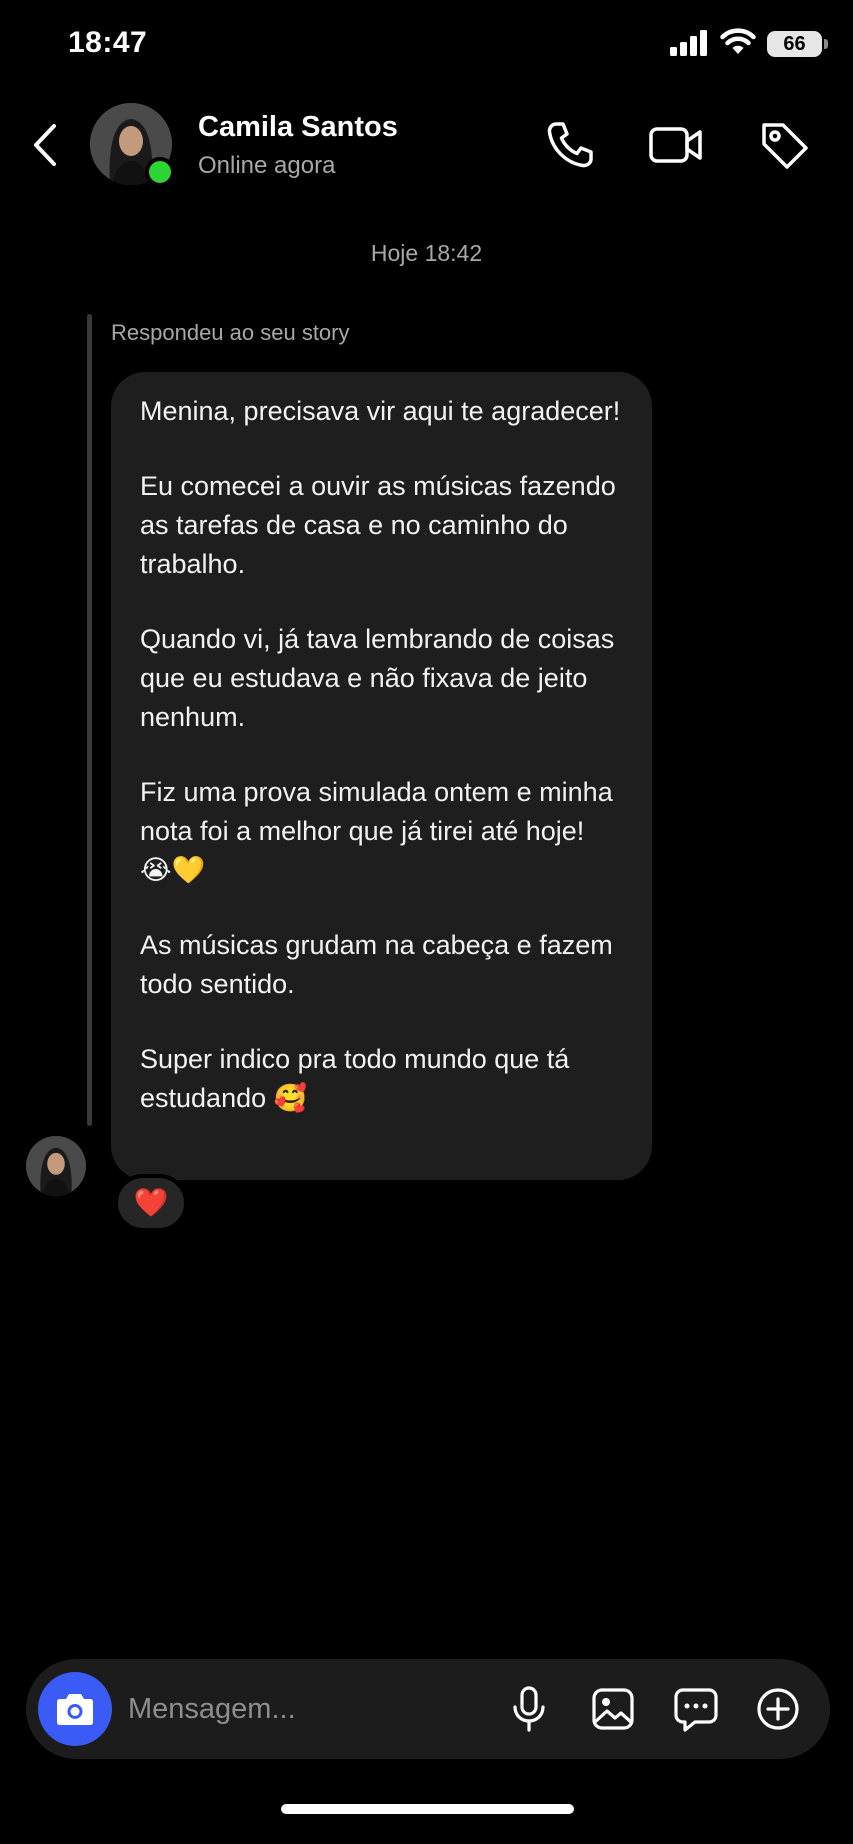 This screenshot has height=1844, width=853. What do you see at coordinates (738, 41) in the screenshot?
I see `wifi-icon` at bounding box center [738, 41].